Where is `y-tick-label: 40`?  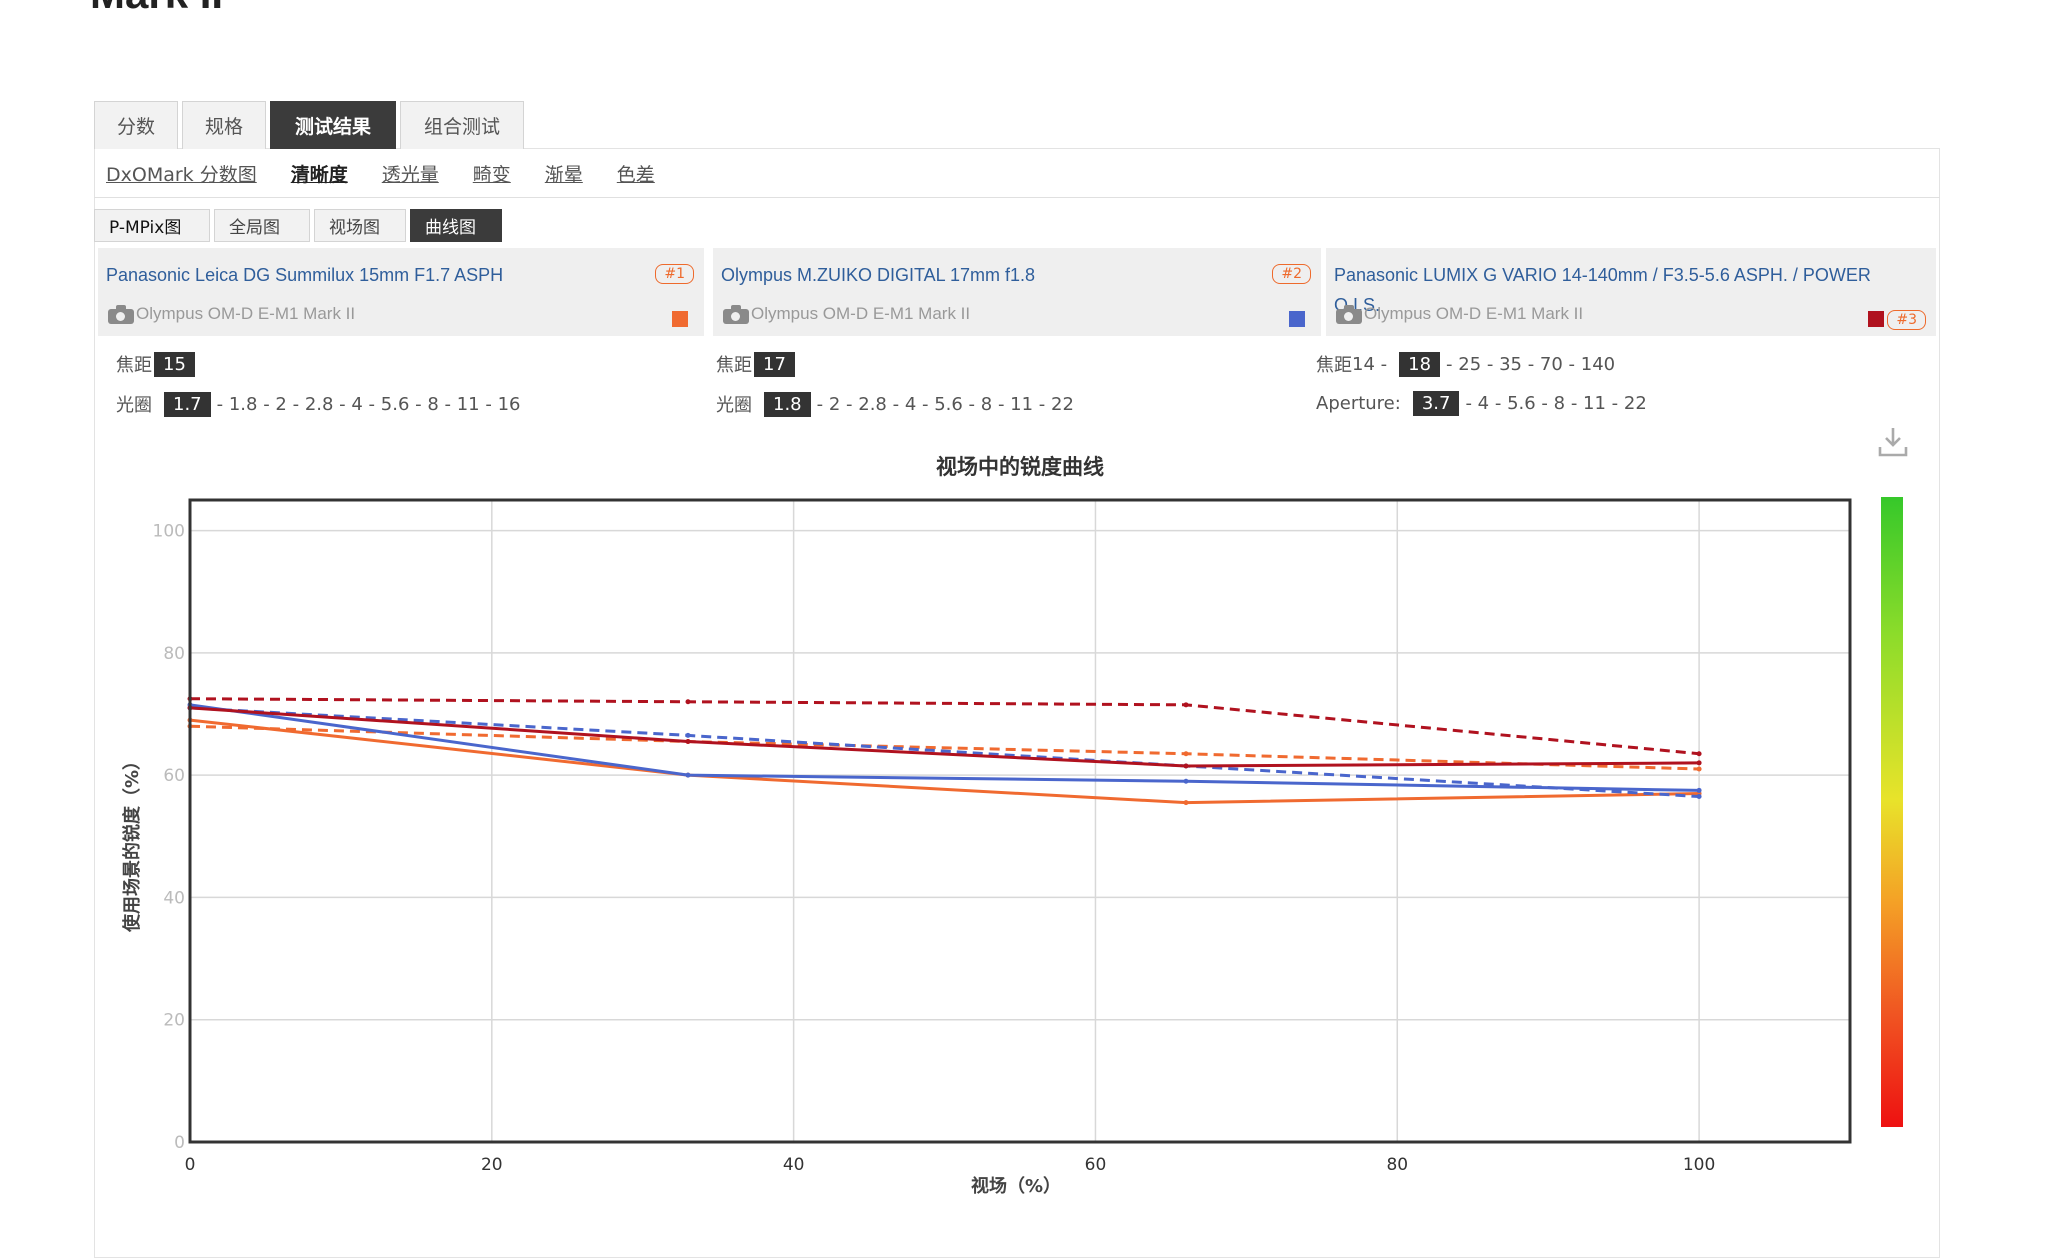
y-tick-label: 40 is located at coordinates (174, 898).